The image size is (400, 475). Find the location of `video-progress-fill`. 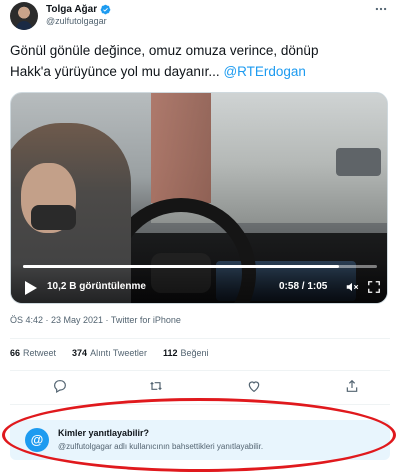

video-progress-fill is located at coordinates (181, 266).